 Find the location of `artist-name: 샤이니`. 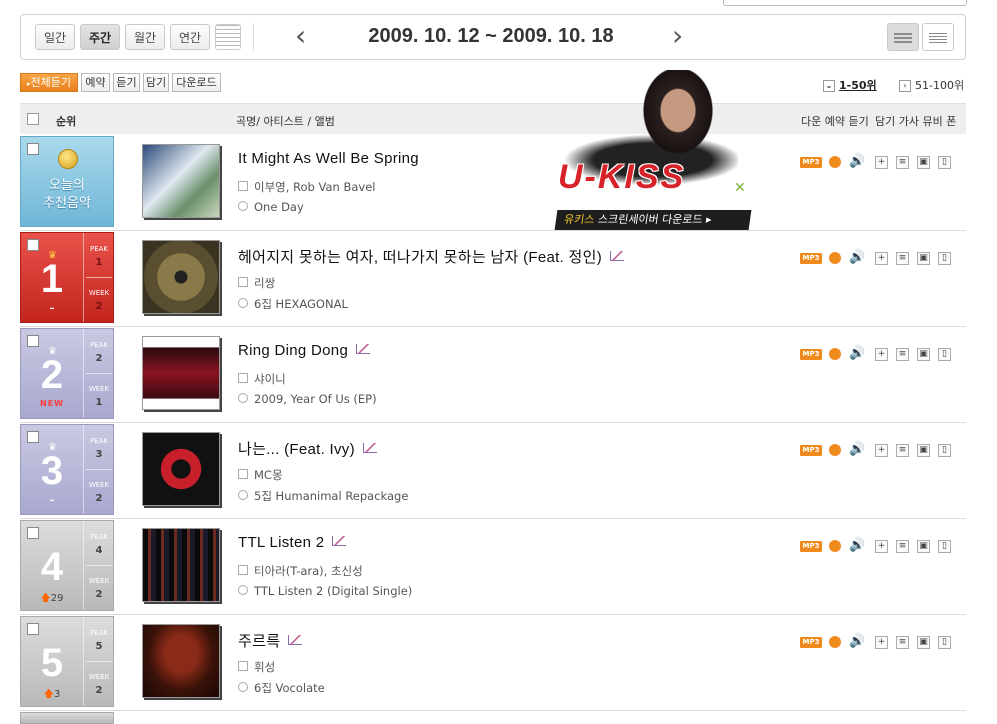

artist-name: 샤이니 is located at coordinates (270, 379).